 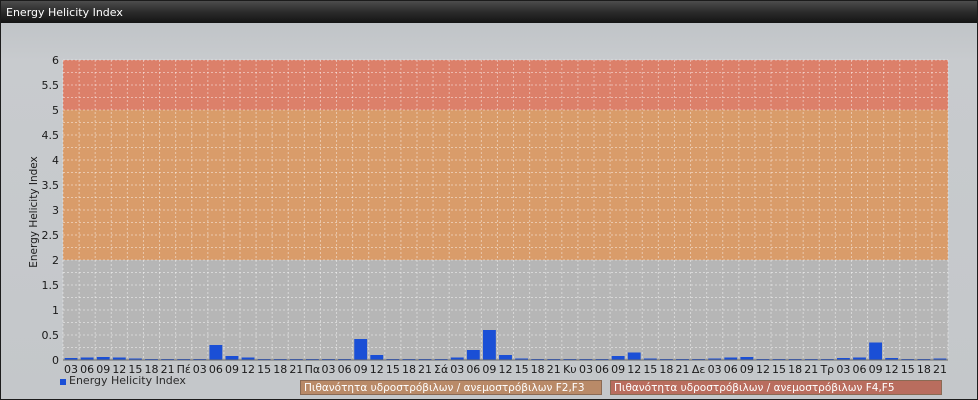 What do you see at coordinates (55, 210) in the screenshot?
I see `y-tick-label: 3` at bounding box center [55, 210].